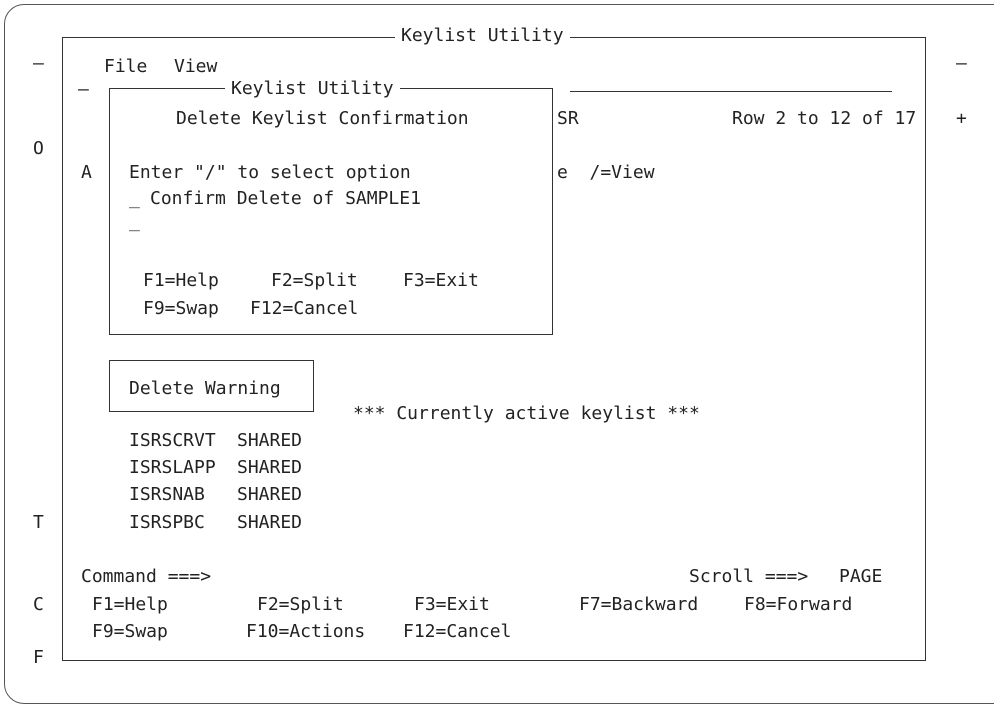 The height and width of the screenshot is (704, 994). I want to click on left-marker-o: O, so click(38, 148).